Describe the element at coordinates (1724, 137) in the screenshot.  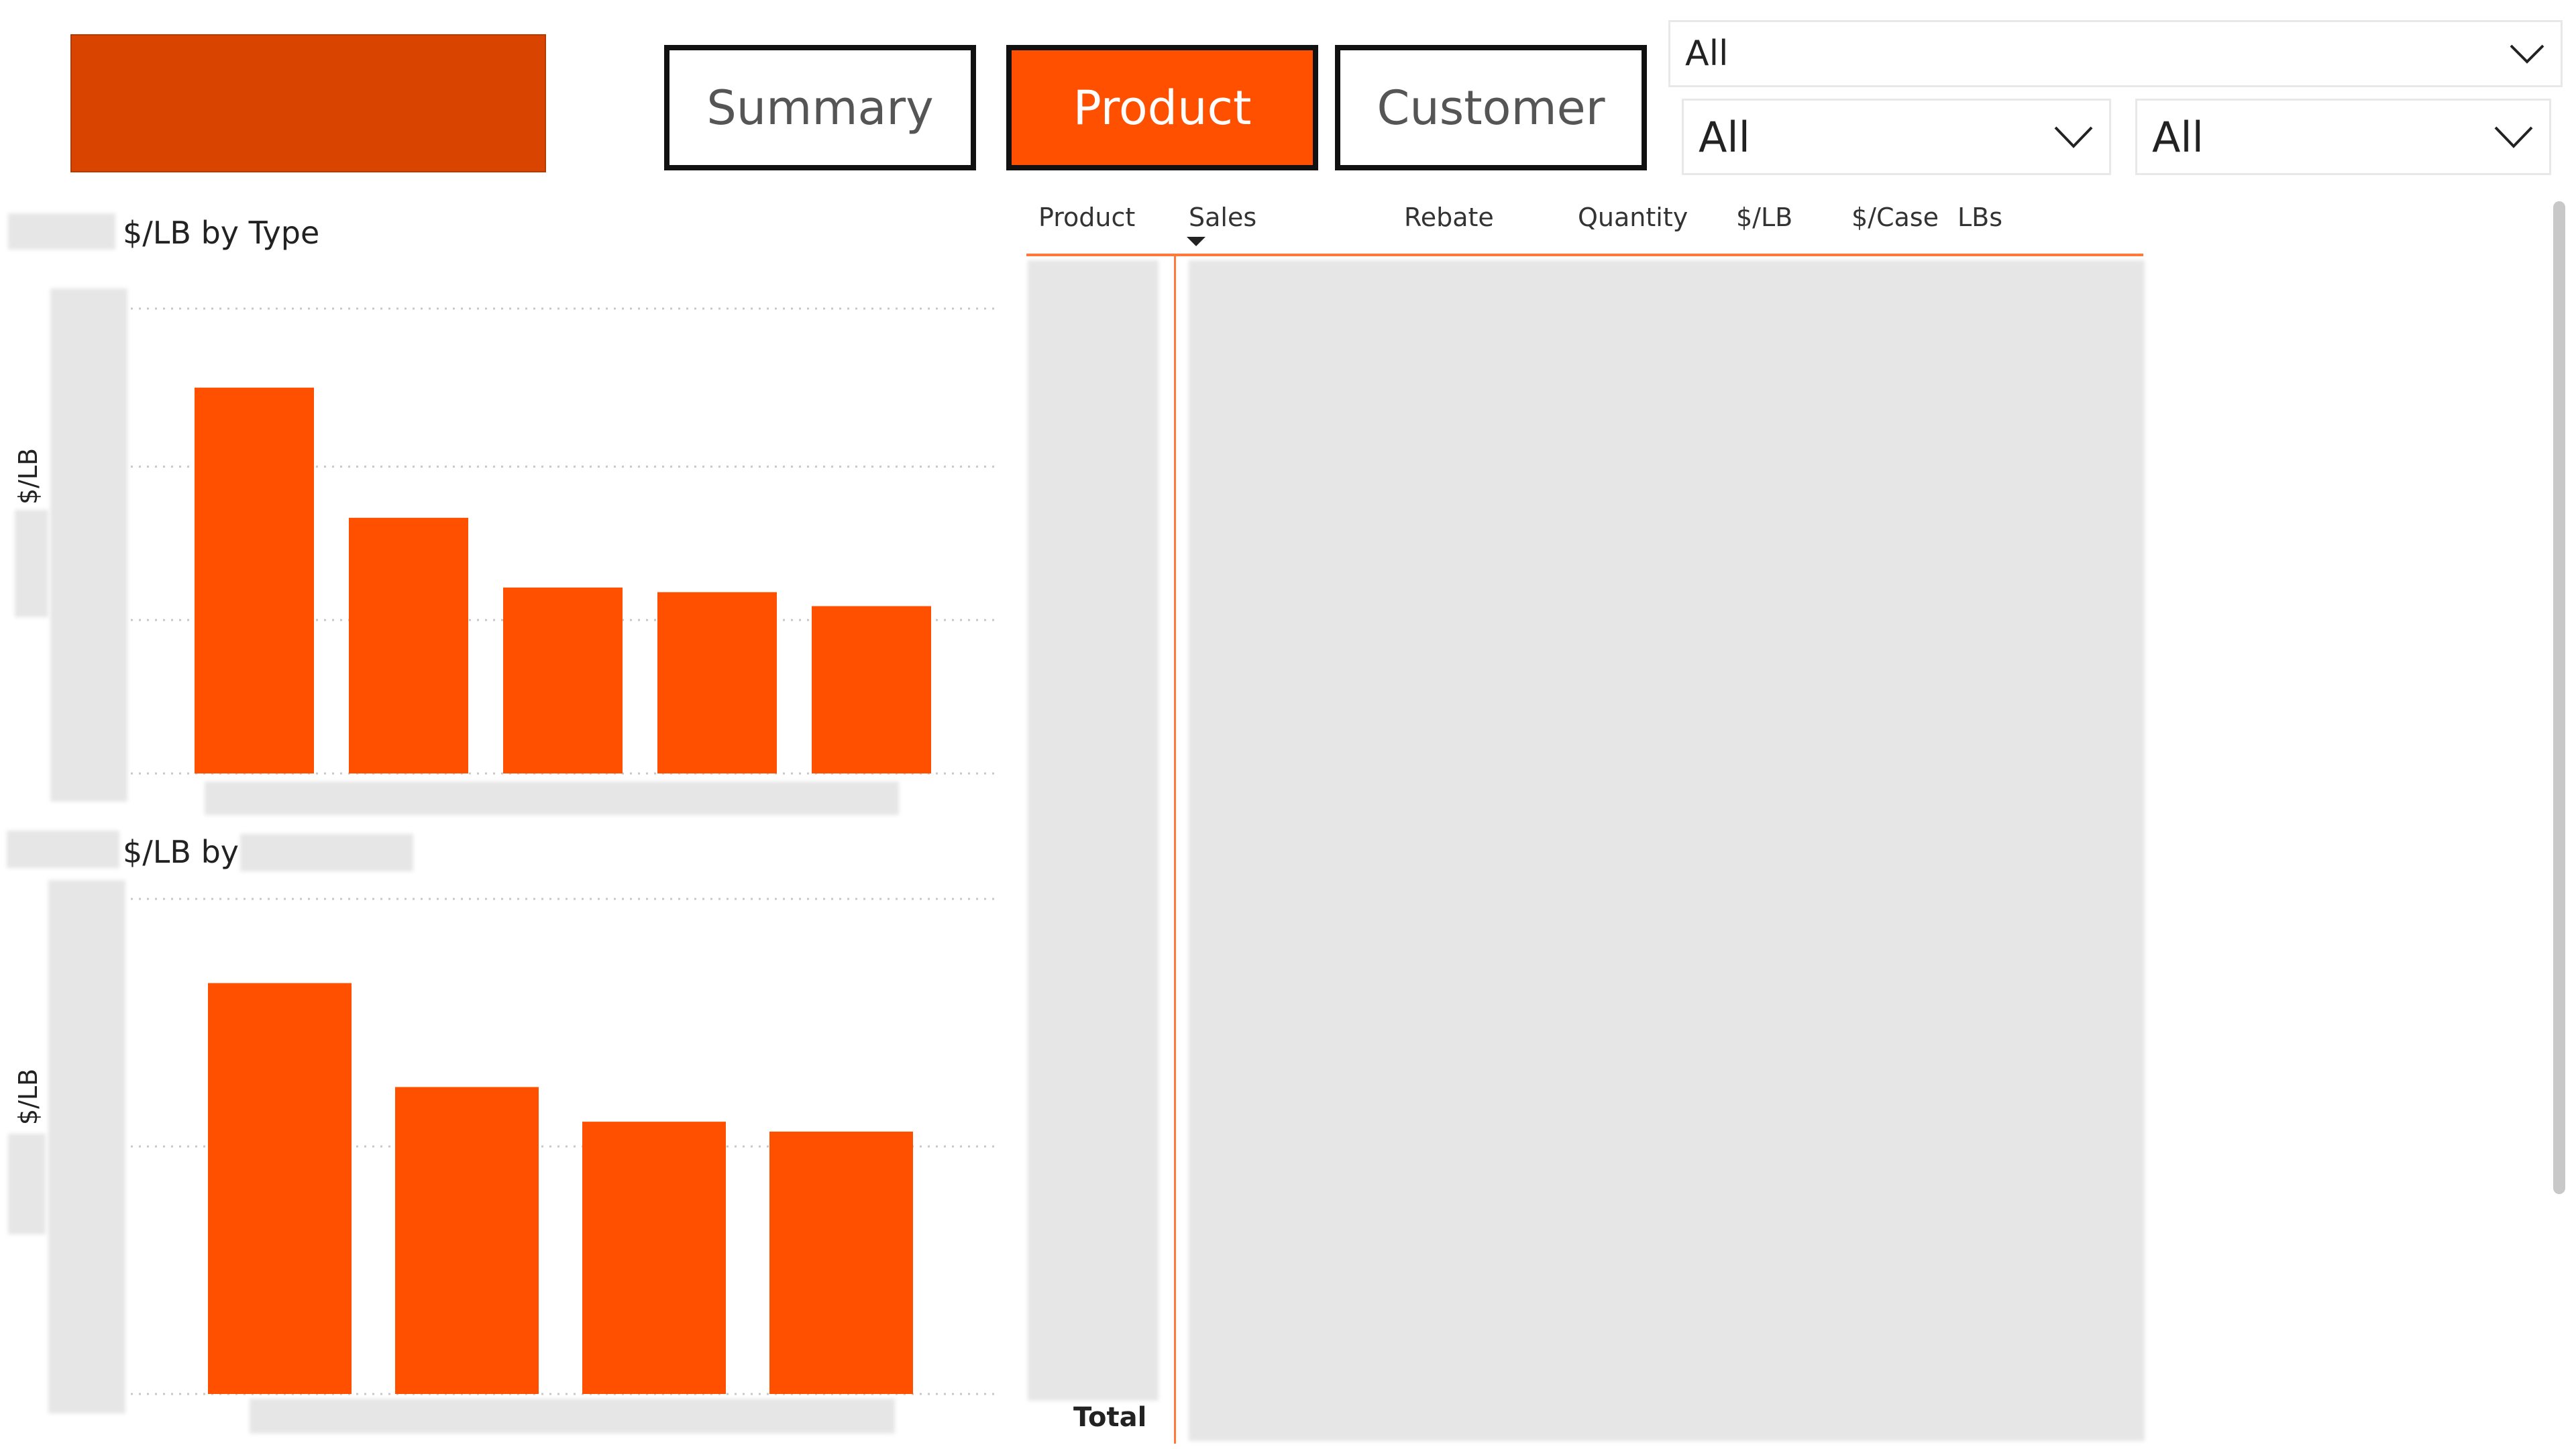
I see `slicer-2-value: All` at that location.